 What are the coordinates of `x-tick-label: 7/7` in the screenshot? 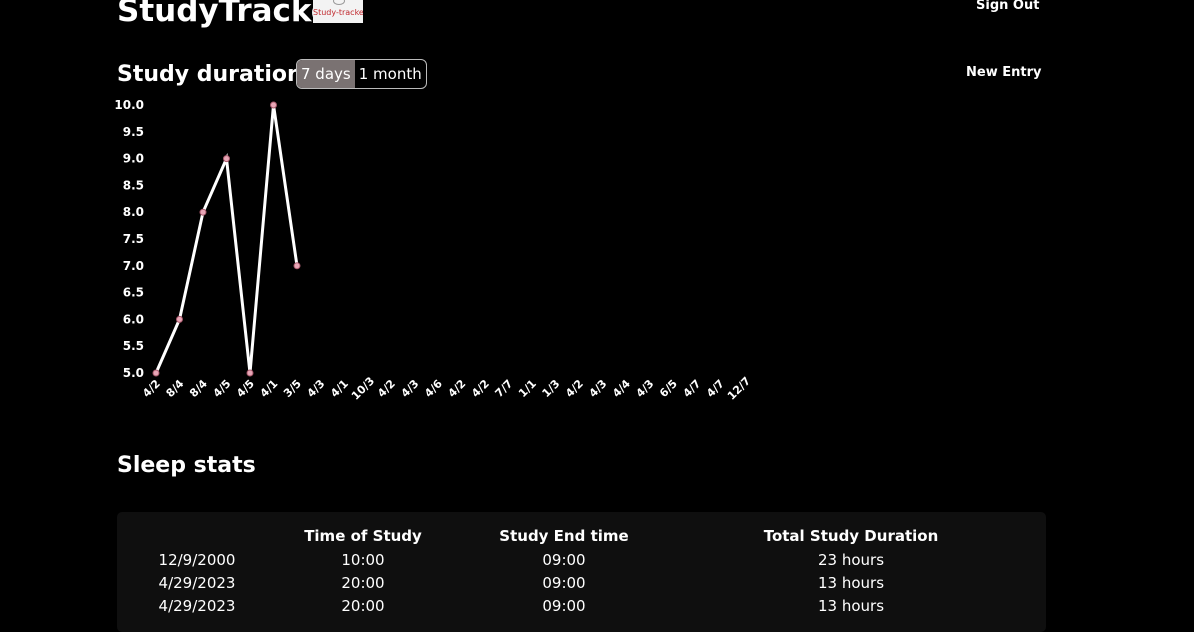 It's located at (504, 388).